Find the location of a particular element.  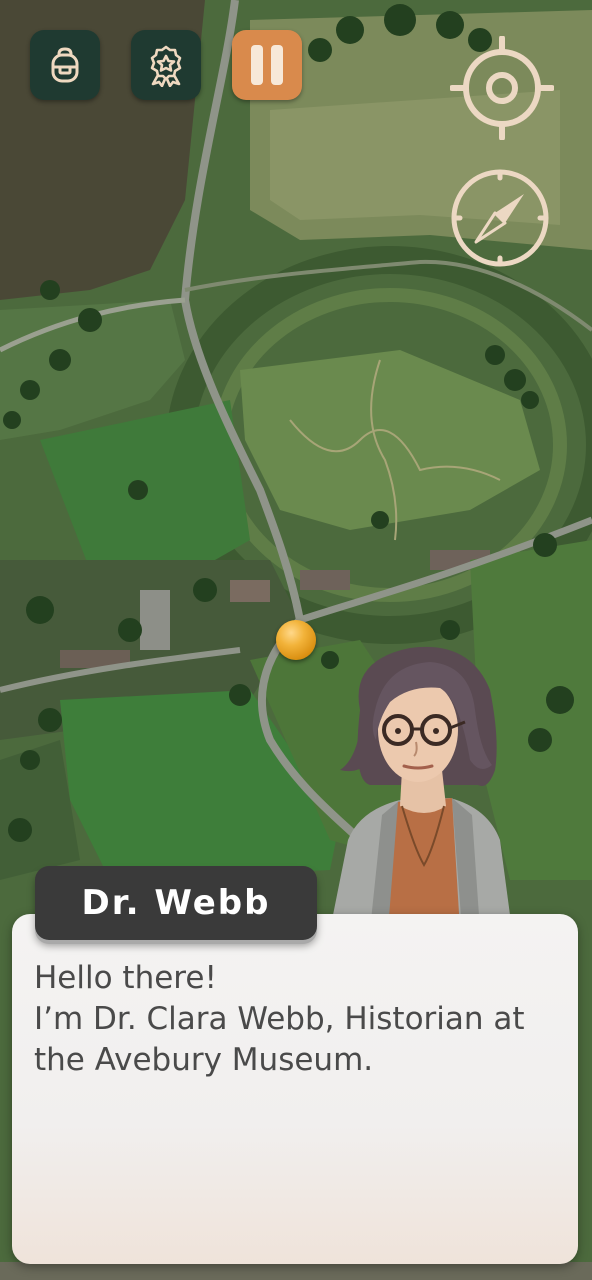

compass-button is located at coordinates (500, 218).